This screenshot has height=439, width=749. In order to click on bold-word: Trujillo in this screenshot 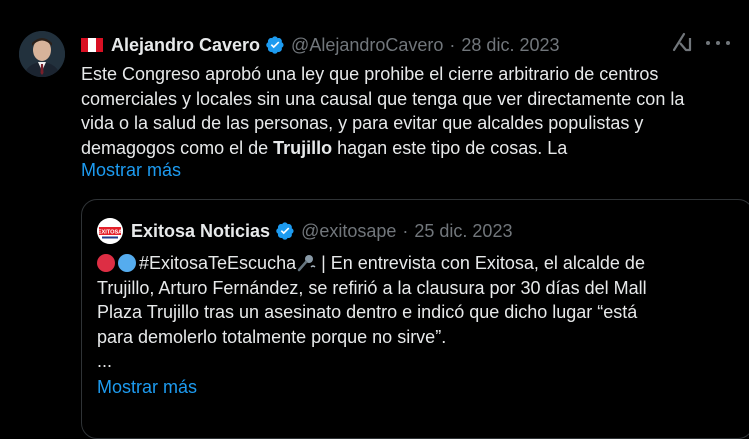, I will do `click(303, 147)`.